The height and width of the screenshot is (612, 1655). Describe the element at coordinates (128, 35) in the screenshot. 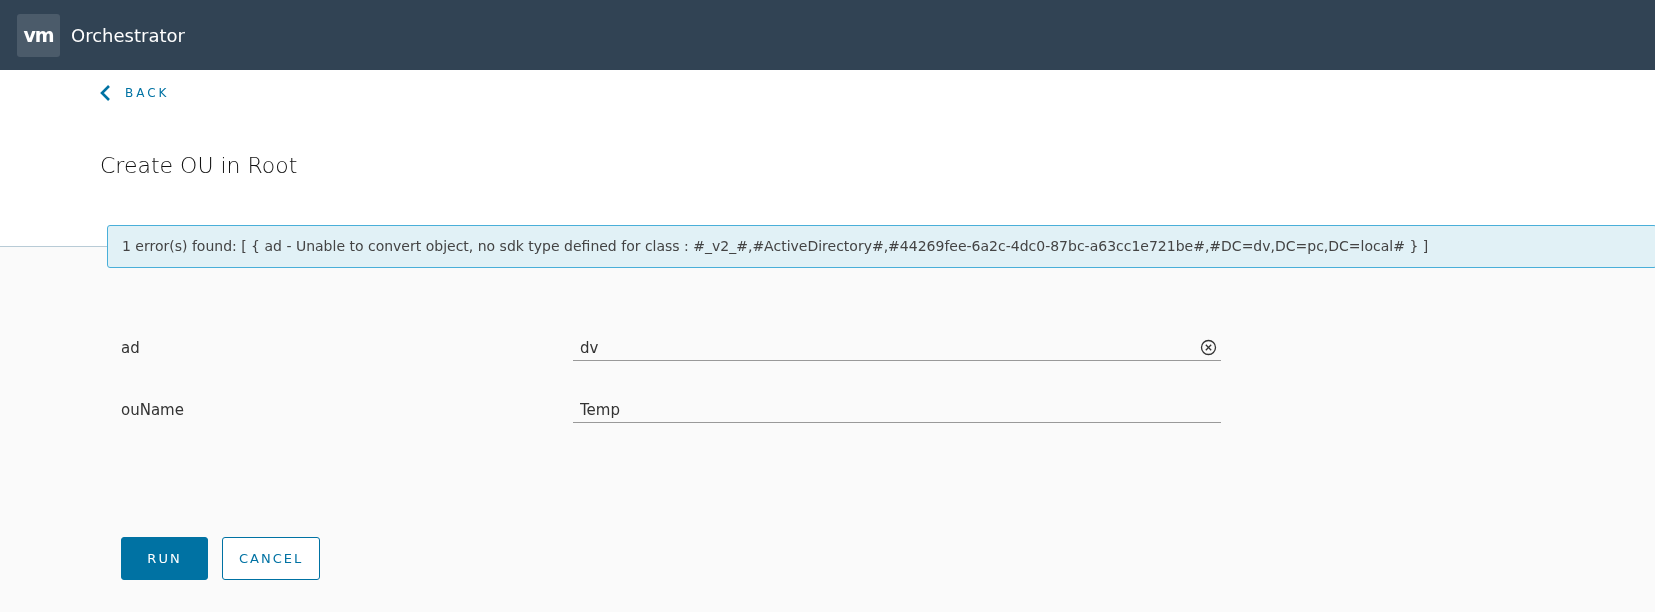

I see `app-title: Orchestrator` at that location.